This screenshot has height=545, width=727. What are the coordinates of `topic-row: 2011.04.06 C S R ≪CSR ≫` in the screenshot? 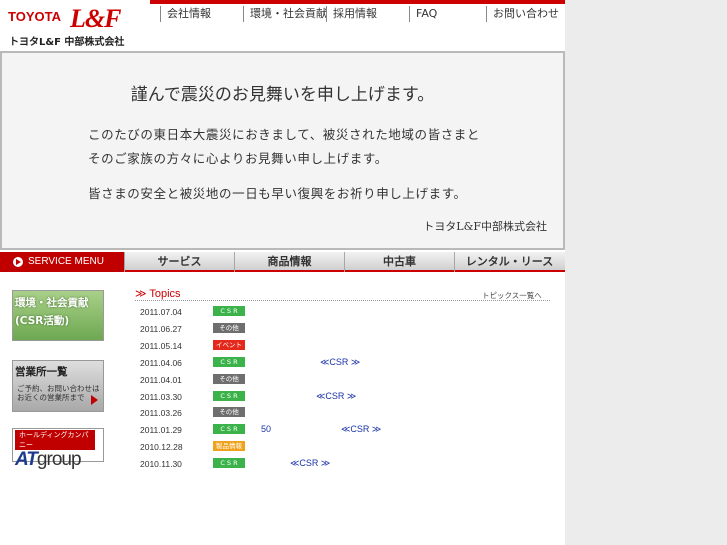 It's located at (350, 364).